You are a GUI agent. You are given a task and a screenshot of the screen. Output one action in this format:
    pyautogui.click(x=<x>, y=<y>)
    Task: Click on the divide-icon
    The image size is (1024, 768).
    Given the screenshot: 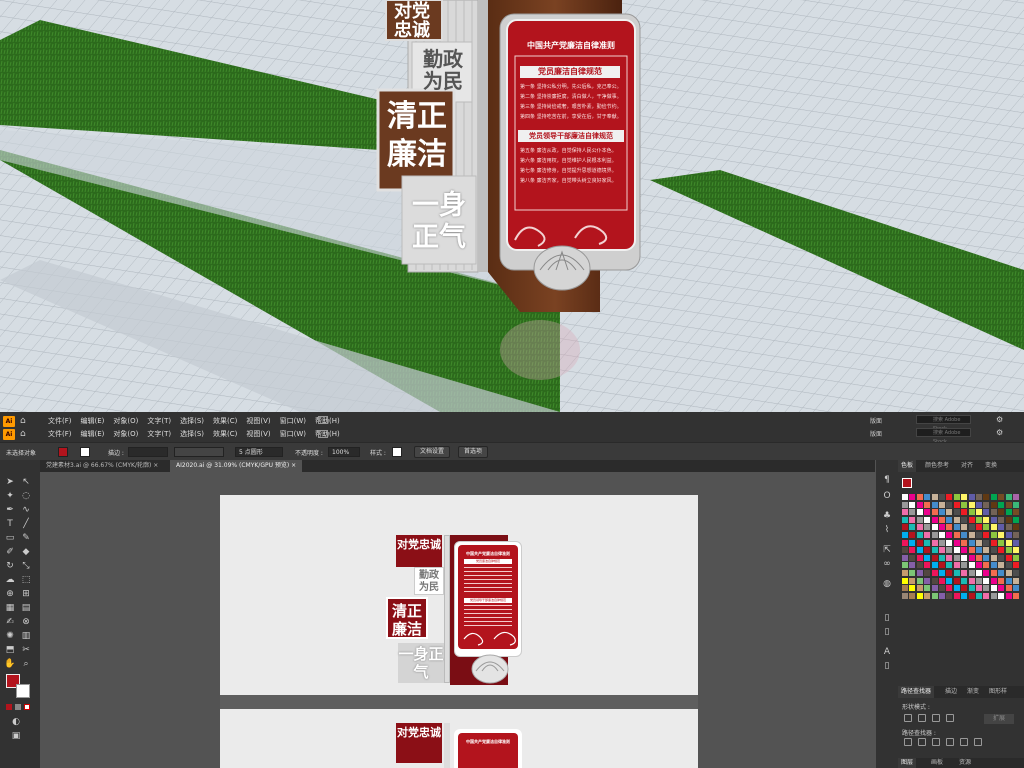 What is the action you would take?
    pyautogui.click(x=908, y=742)
    